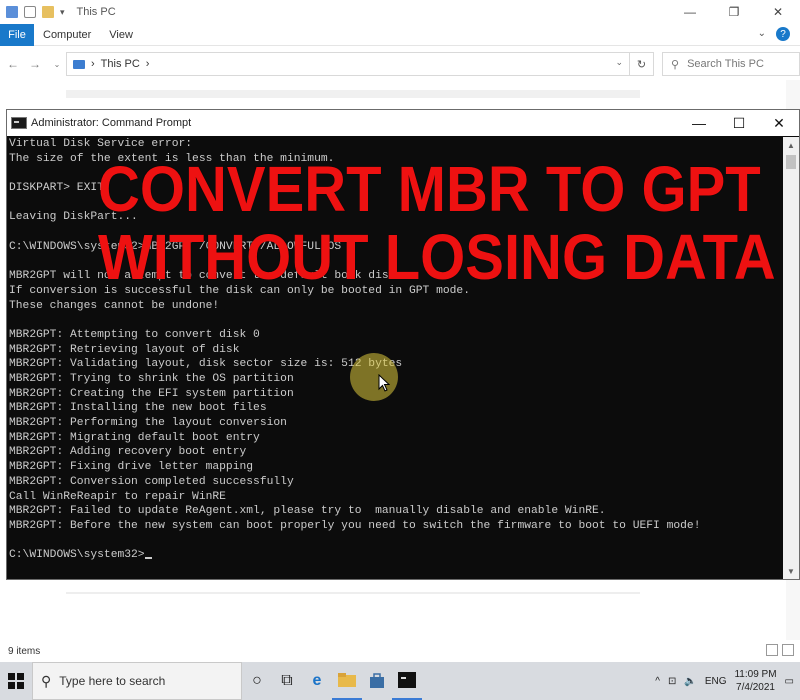  I want to click on explorer-titlebar: ▾ This PC — ❐ ✕, so click(400, 12).